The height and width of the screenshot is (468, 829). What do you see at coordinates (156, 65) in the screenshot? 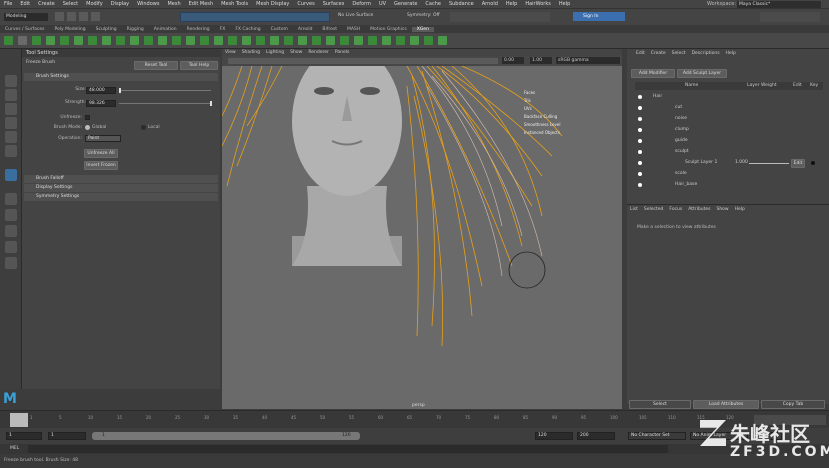
I see `reset-tool-button: Reset Tool` at bounding box center [156, 65].